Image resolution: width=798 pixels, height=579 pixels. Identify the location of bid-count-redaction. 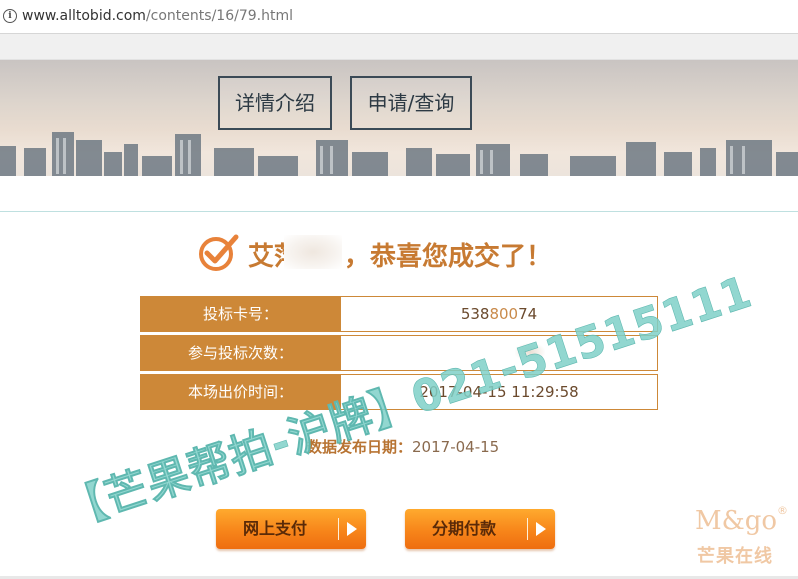
(530, 352).